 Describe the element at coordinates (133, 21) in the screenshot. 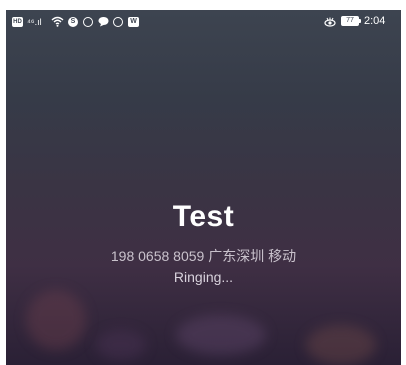

I see `app-w-icon: W` at that location.